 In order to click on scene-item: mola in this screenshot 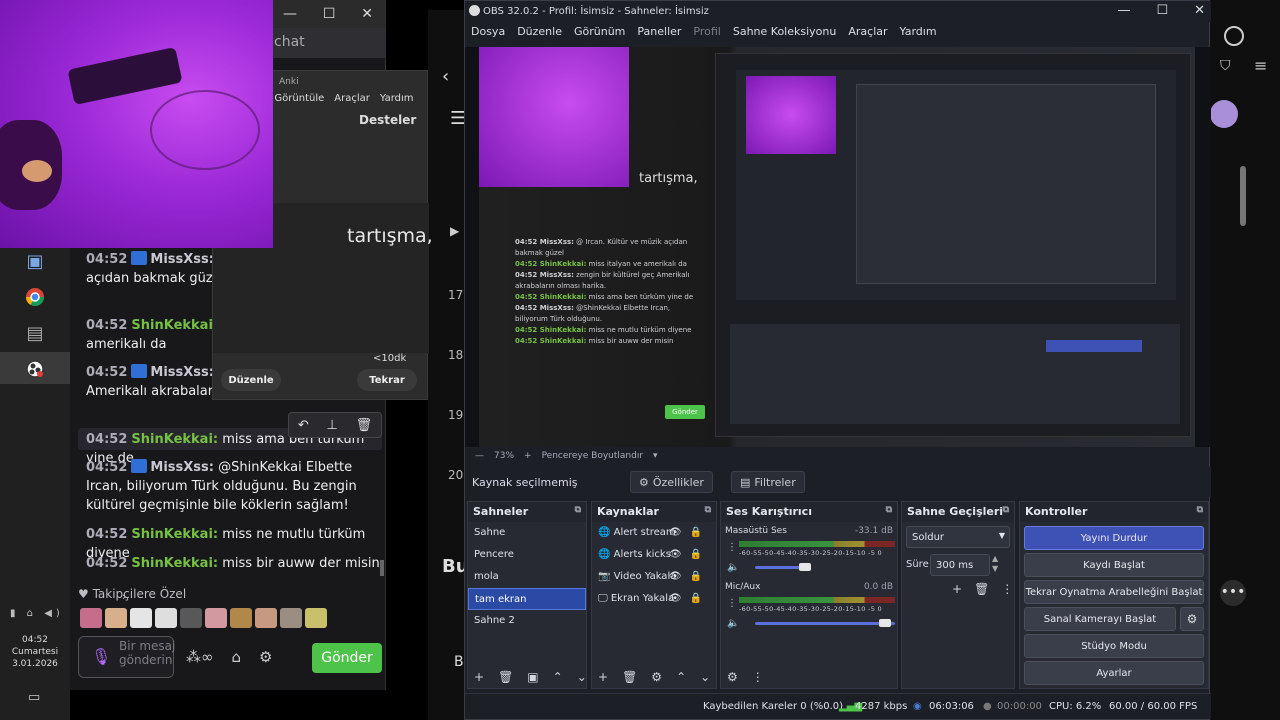, I will do `click(527, 577)`.